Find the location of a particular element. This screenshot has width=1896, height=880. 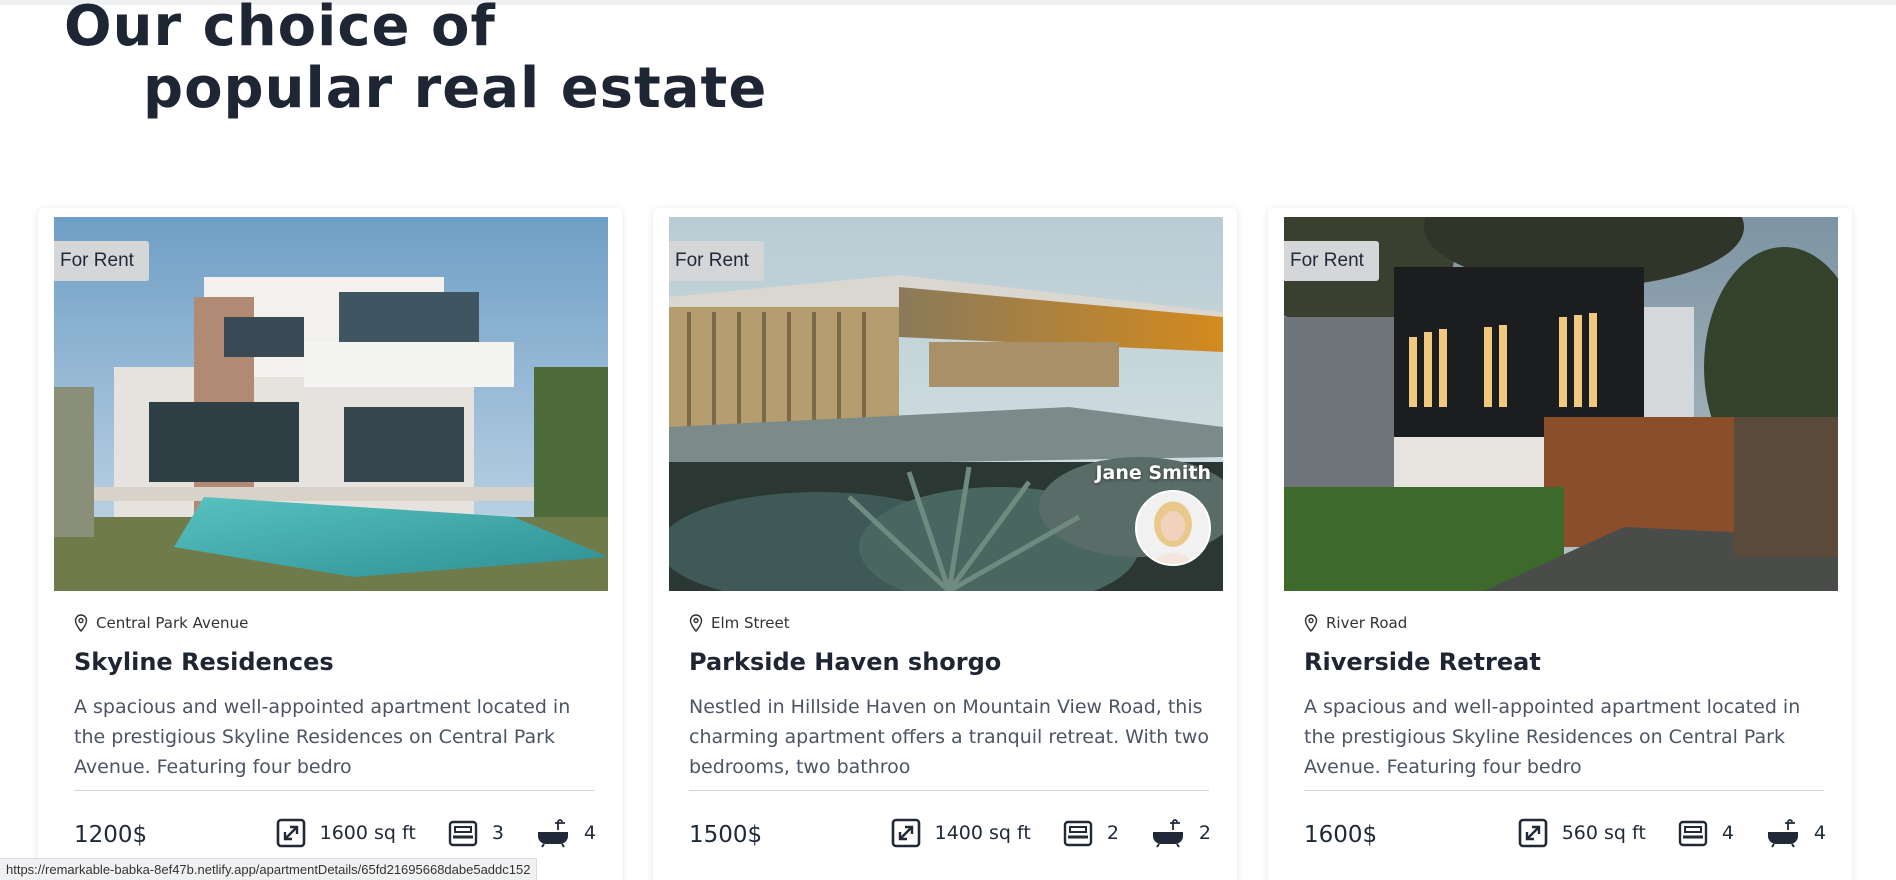

avatar is located at coordinates (1173, 528).